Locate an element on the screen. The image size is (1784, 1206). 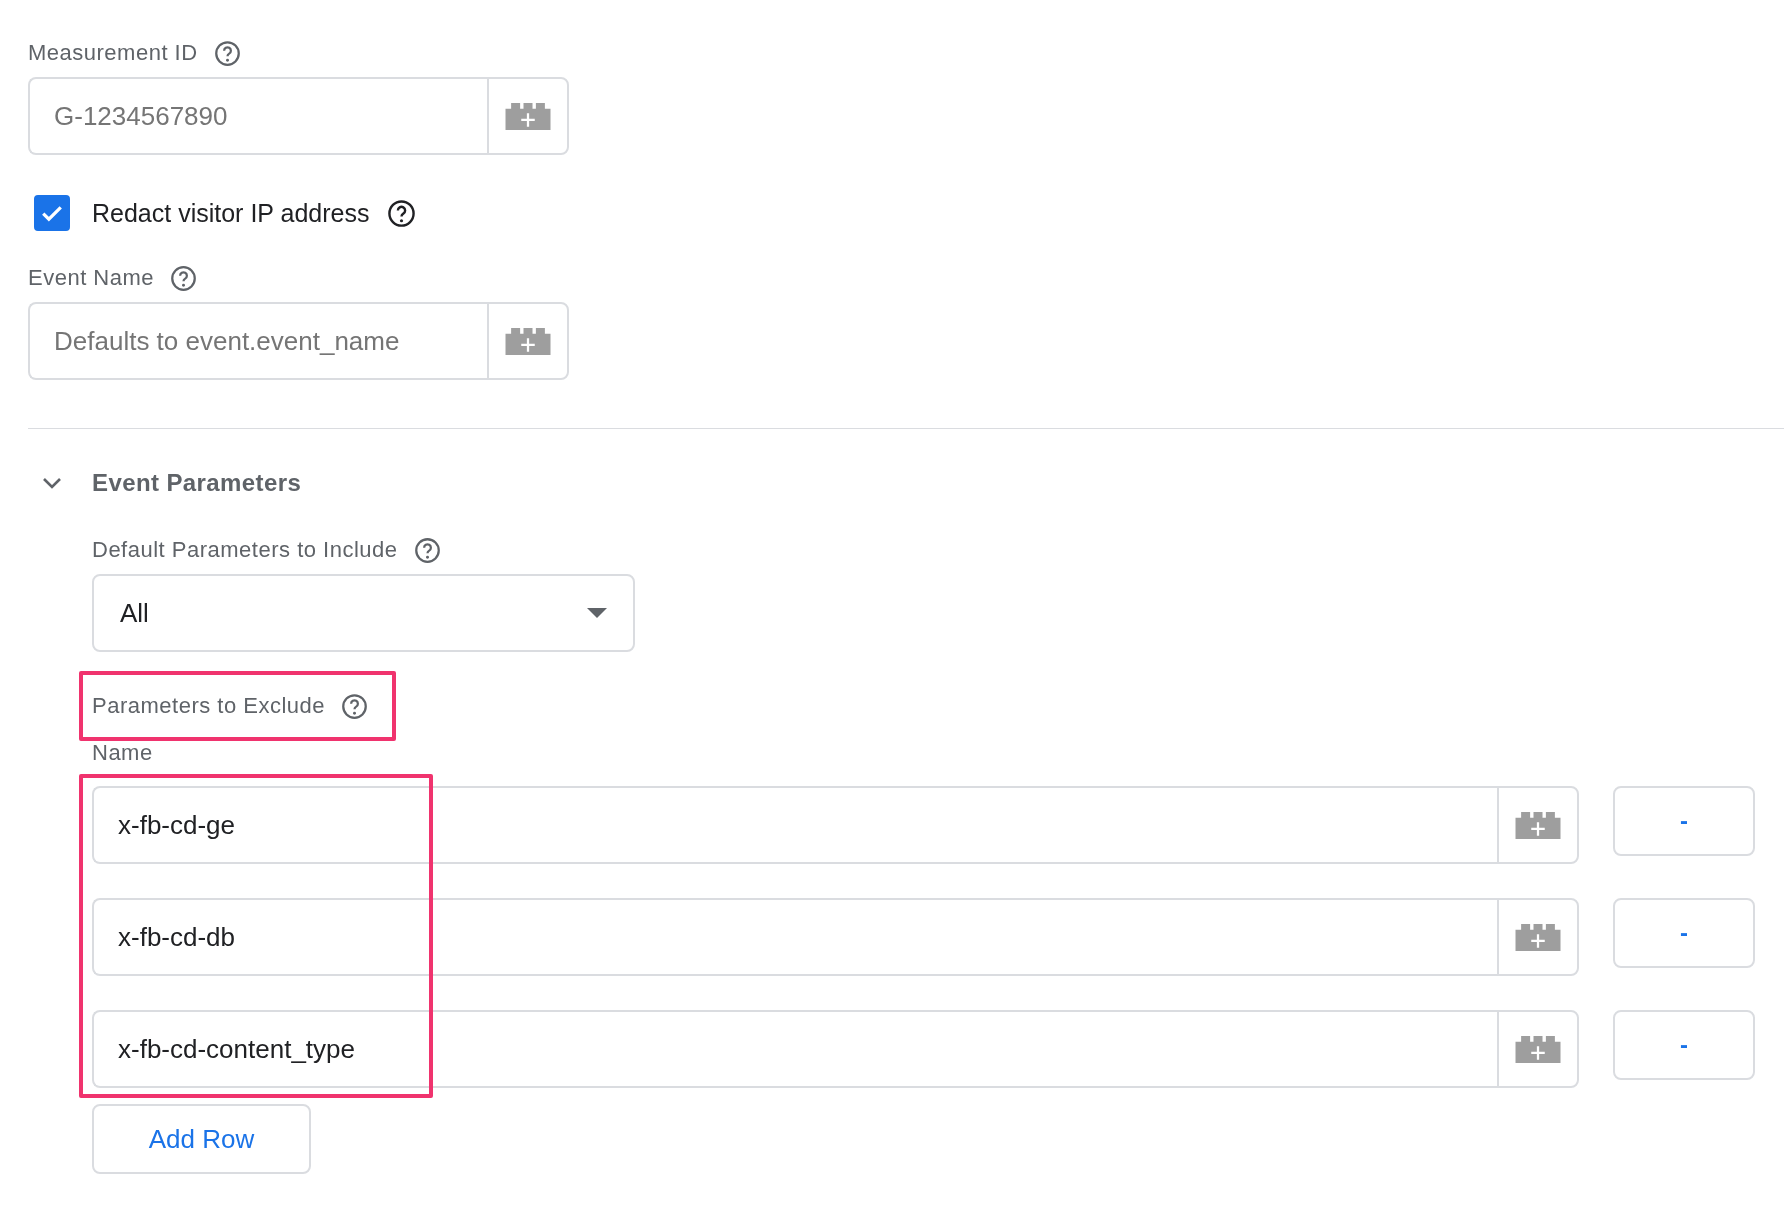
field-label: Measurement ID is located at coordinates (113, 53).